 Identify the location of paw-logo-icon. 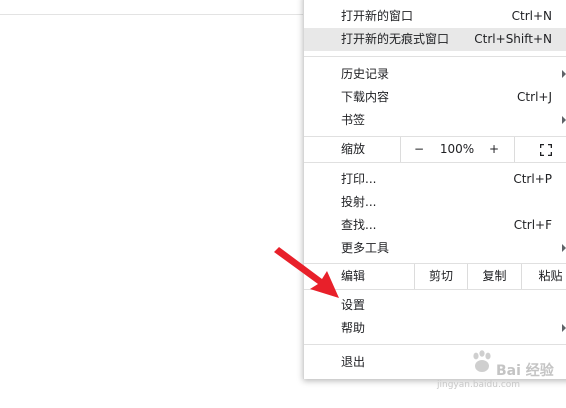
(482, 361).